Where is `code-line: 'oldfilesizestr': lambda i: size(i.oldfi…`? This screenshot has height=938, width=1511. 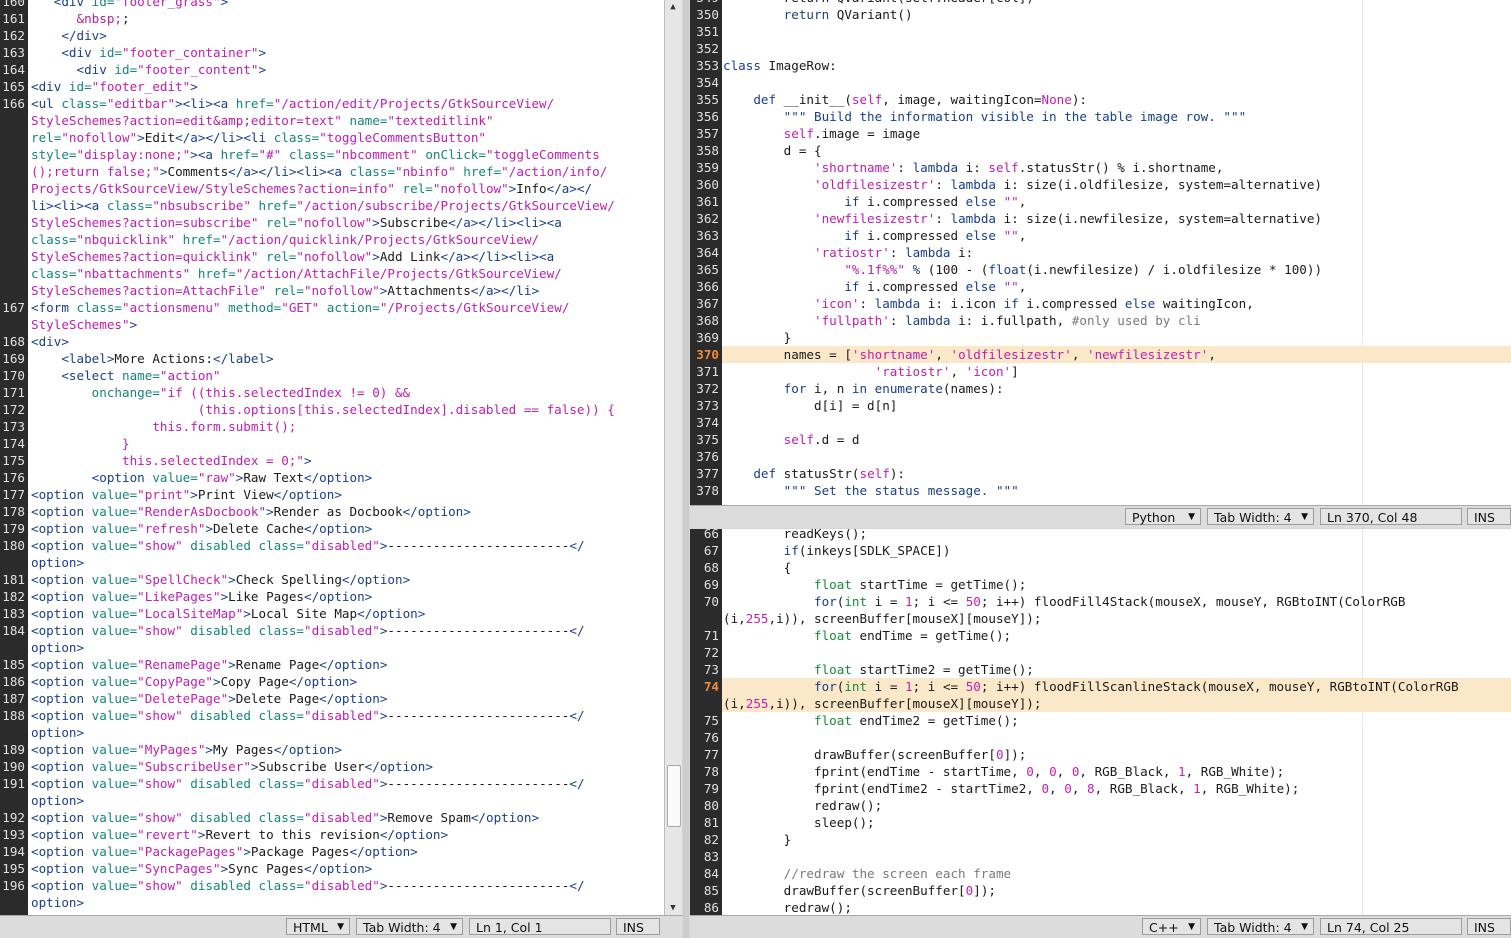 code-line: 'oldfilesizestr': lambda i: size(i.oldfi… is located at coordinates (1022, 184).